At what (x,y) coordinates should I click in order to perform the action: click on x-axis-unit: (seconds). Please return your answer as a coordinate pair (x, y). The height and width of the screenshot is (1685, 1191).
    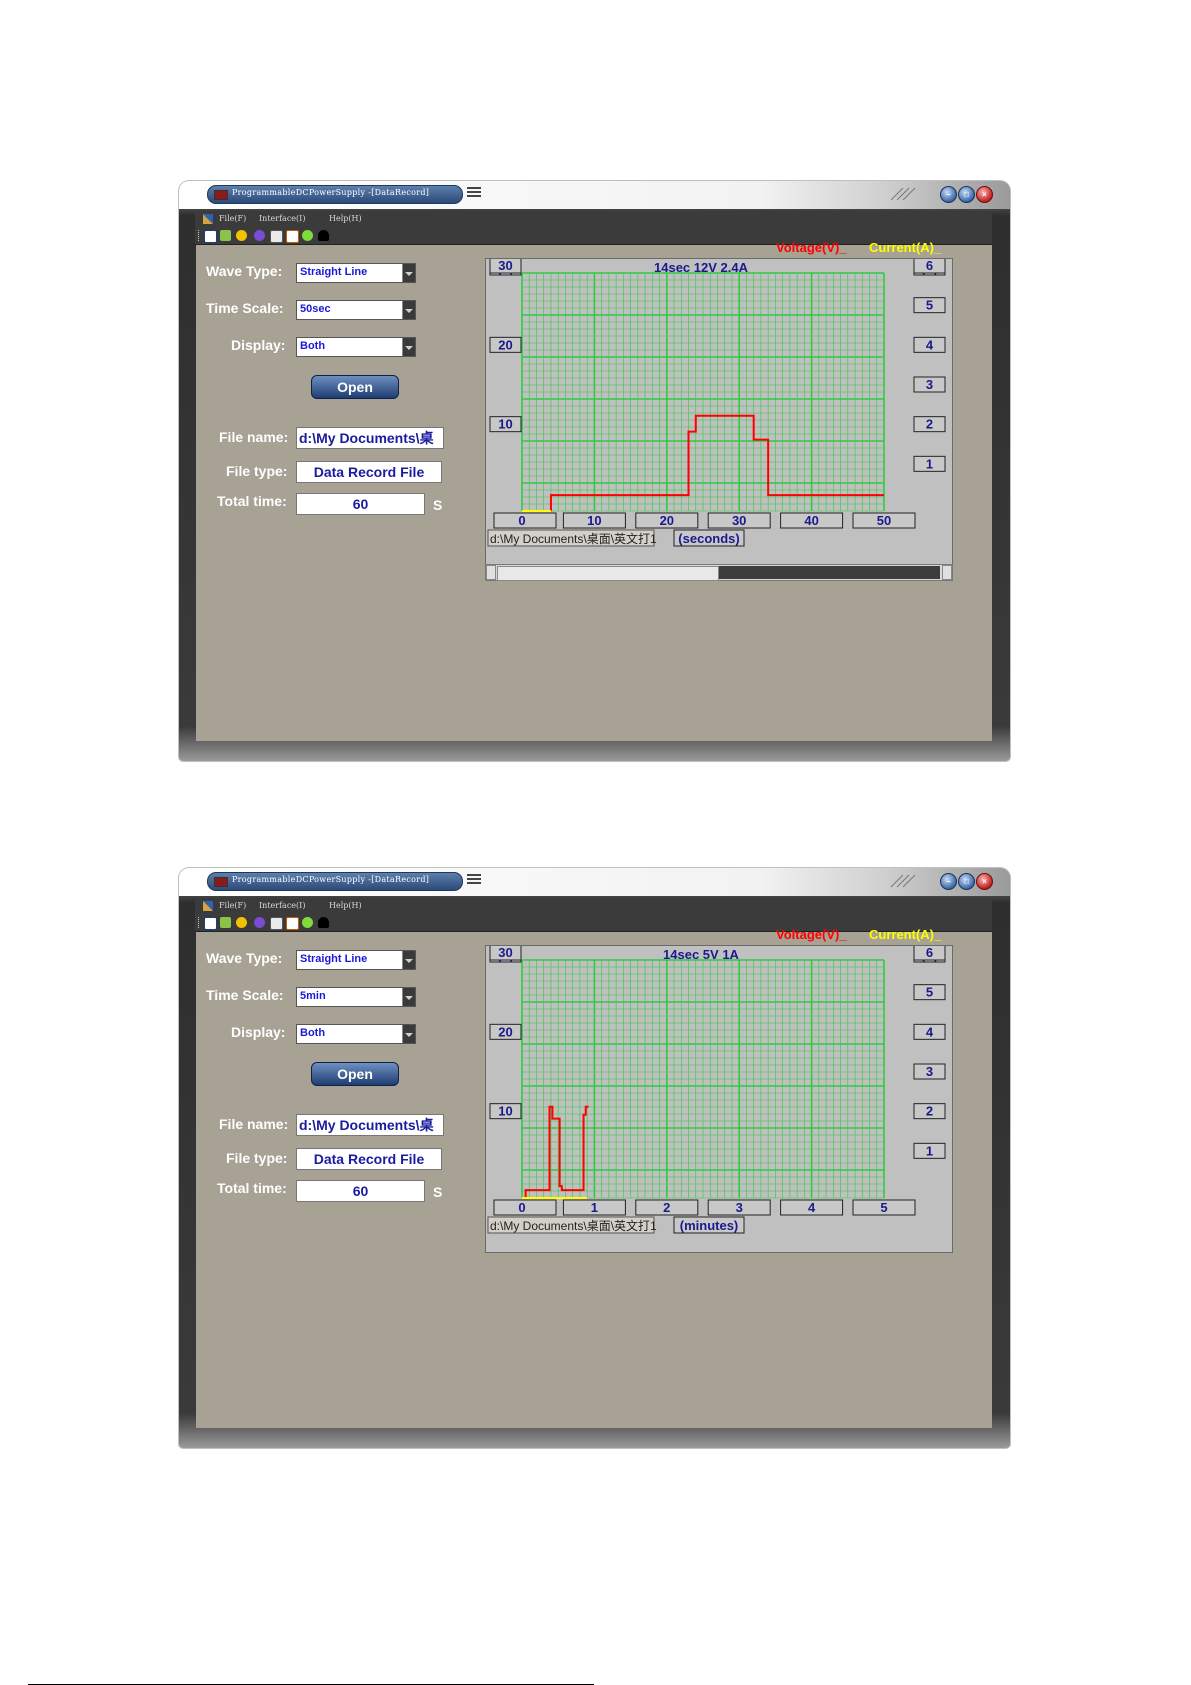
    Looking at the image, I should click on (708, 538).